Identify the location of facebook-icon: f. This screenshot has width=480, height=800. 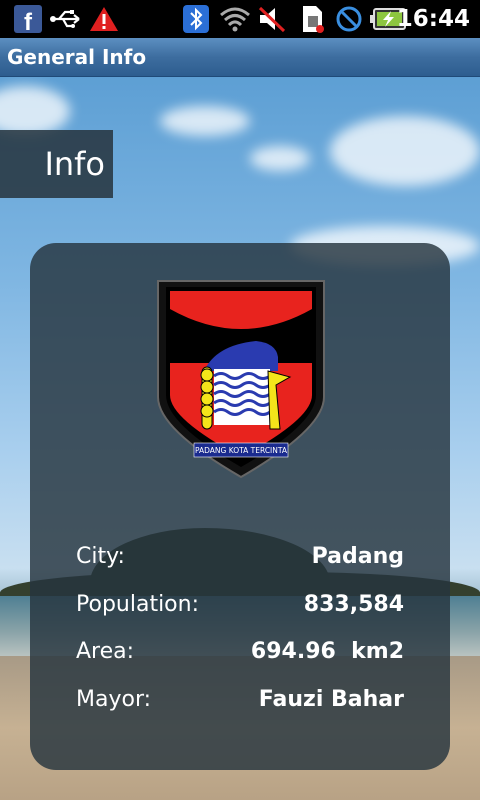
(28, 19).